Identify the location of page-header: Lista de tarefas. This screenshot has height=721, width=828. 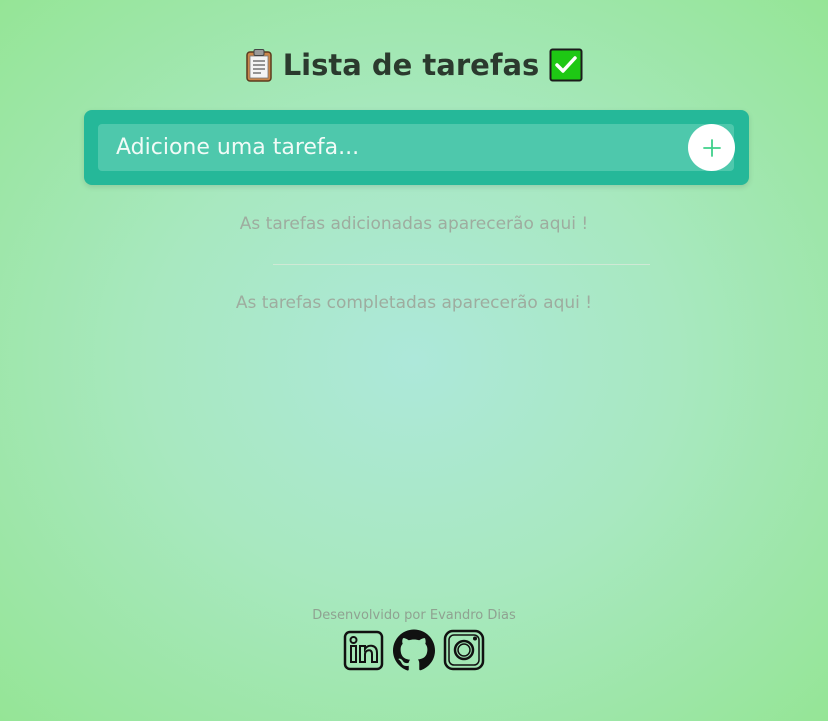
(414, 65).